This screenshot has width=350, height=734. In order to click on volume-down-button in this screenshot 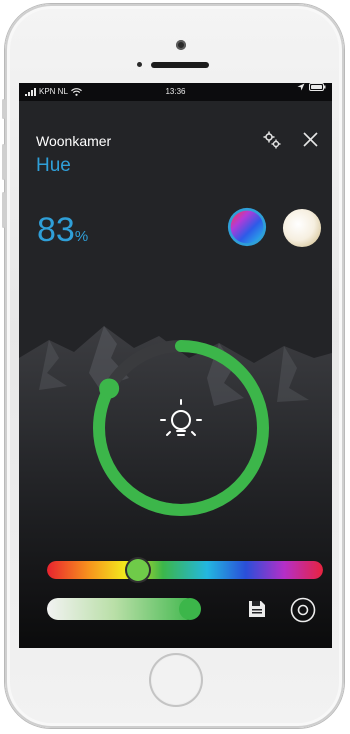, I will do `click(3, 210)`.